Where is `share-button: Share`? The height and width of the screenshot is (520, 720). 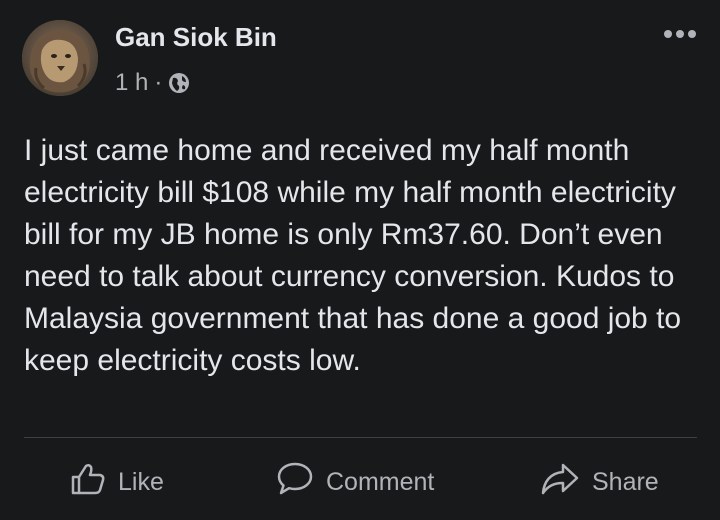 share-button: Share is located at coordinates (599, 482).